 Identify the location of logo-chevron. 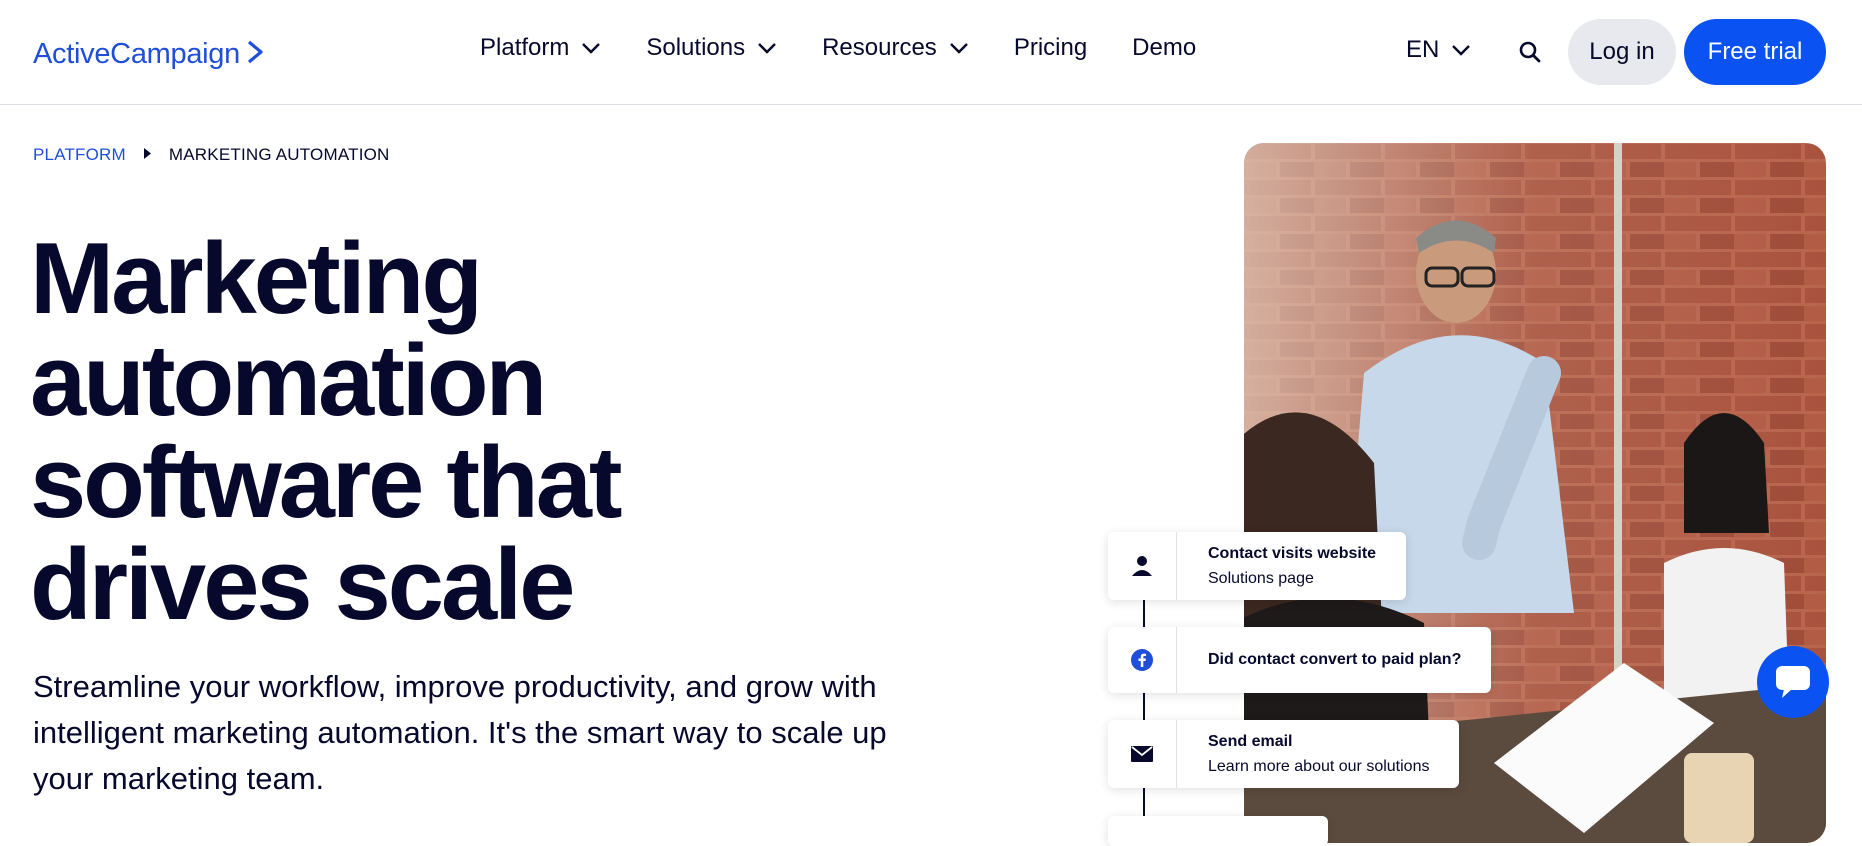
(255, 54).